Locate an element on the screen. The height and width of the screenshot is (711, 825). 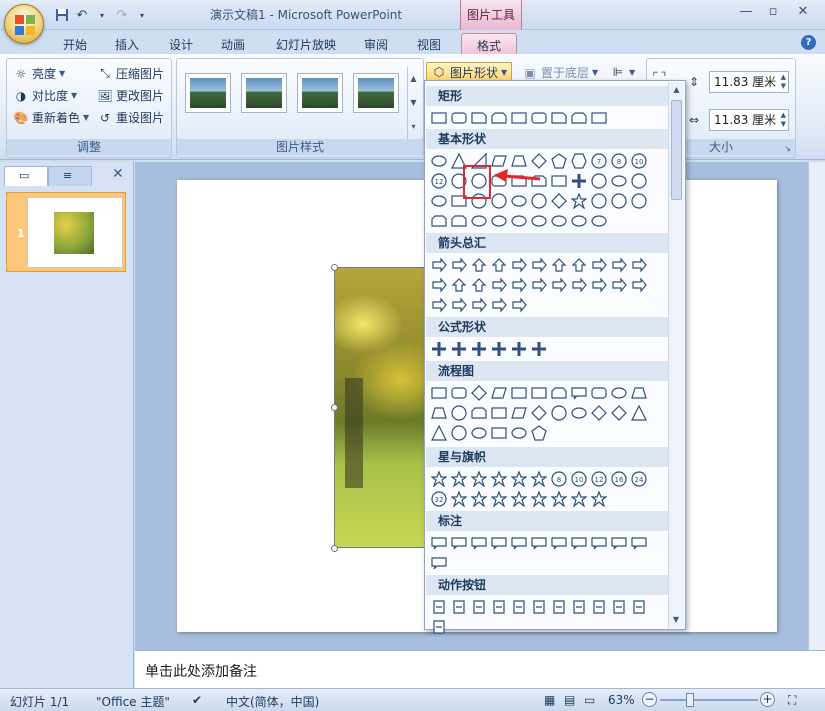
gallery-more-icon: ▾ is located at coordinates (413, 127).